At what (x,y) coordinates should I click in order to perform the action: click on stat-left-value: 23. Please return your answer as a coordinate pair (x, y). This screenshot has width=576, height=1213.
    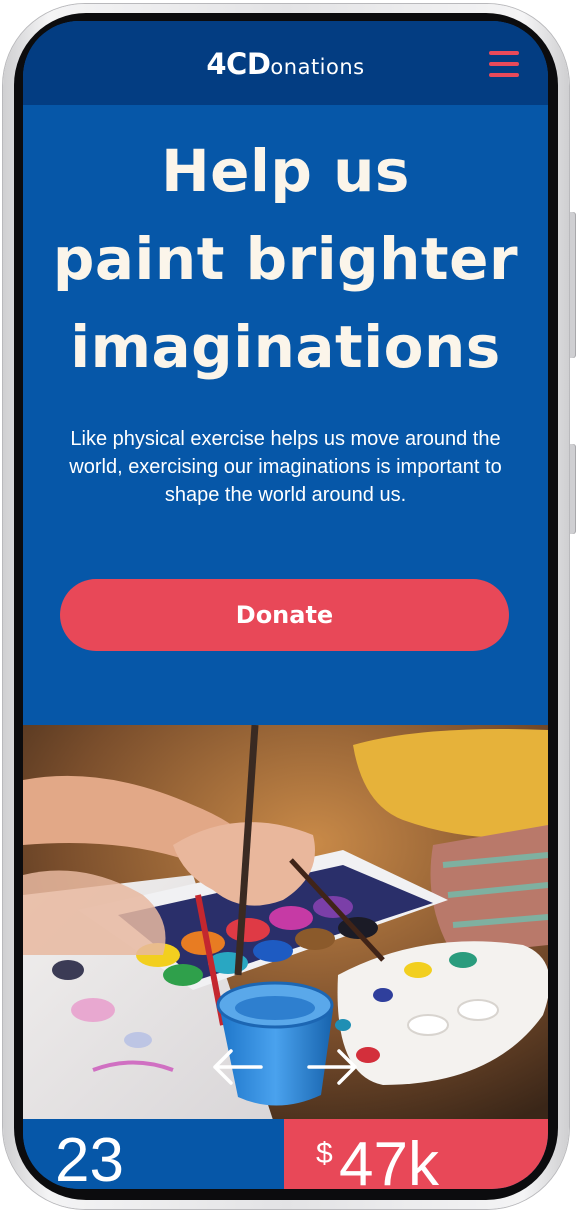
    Looking at the image, I should click on (89, 1157).